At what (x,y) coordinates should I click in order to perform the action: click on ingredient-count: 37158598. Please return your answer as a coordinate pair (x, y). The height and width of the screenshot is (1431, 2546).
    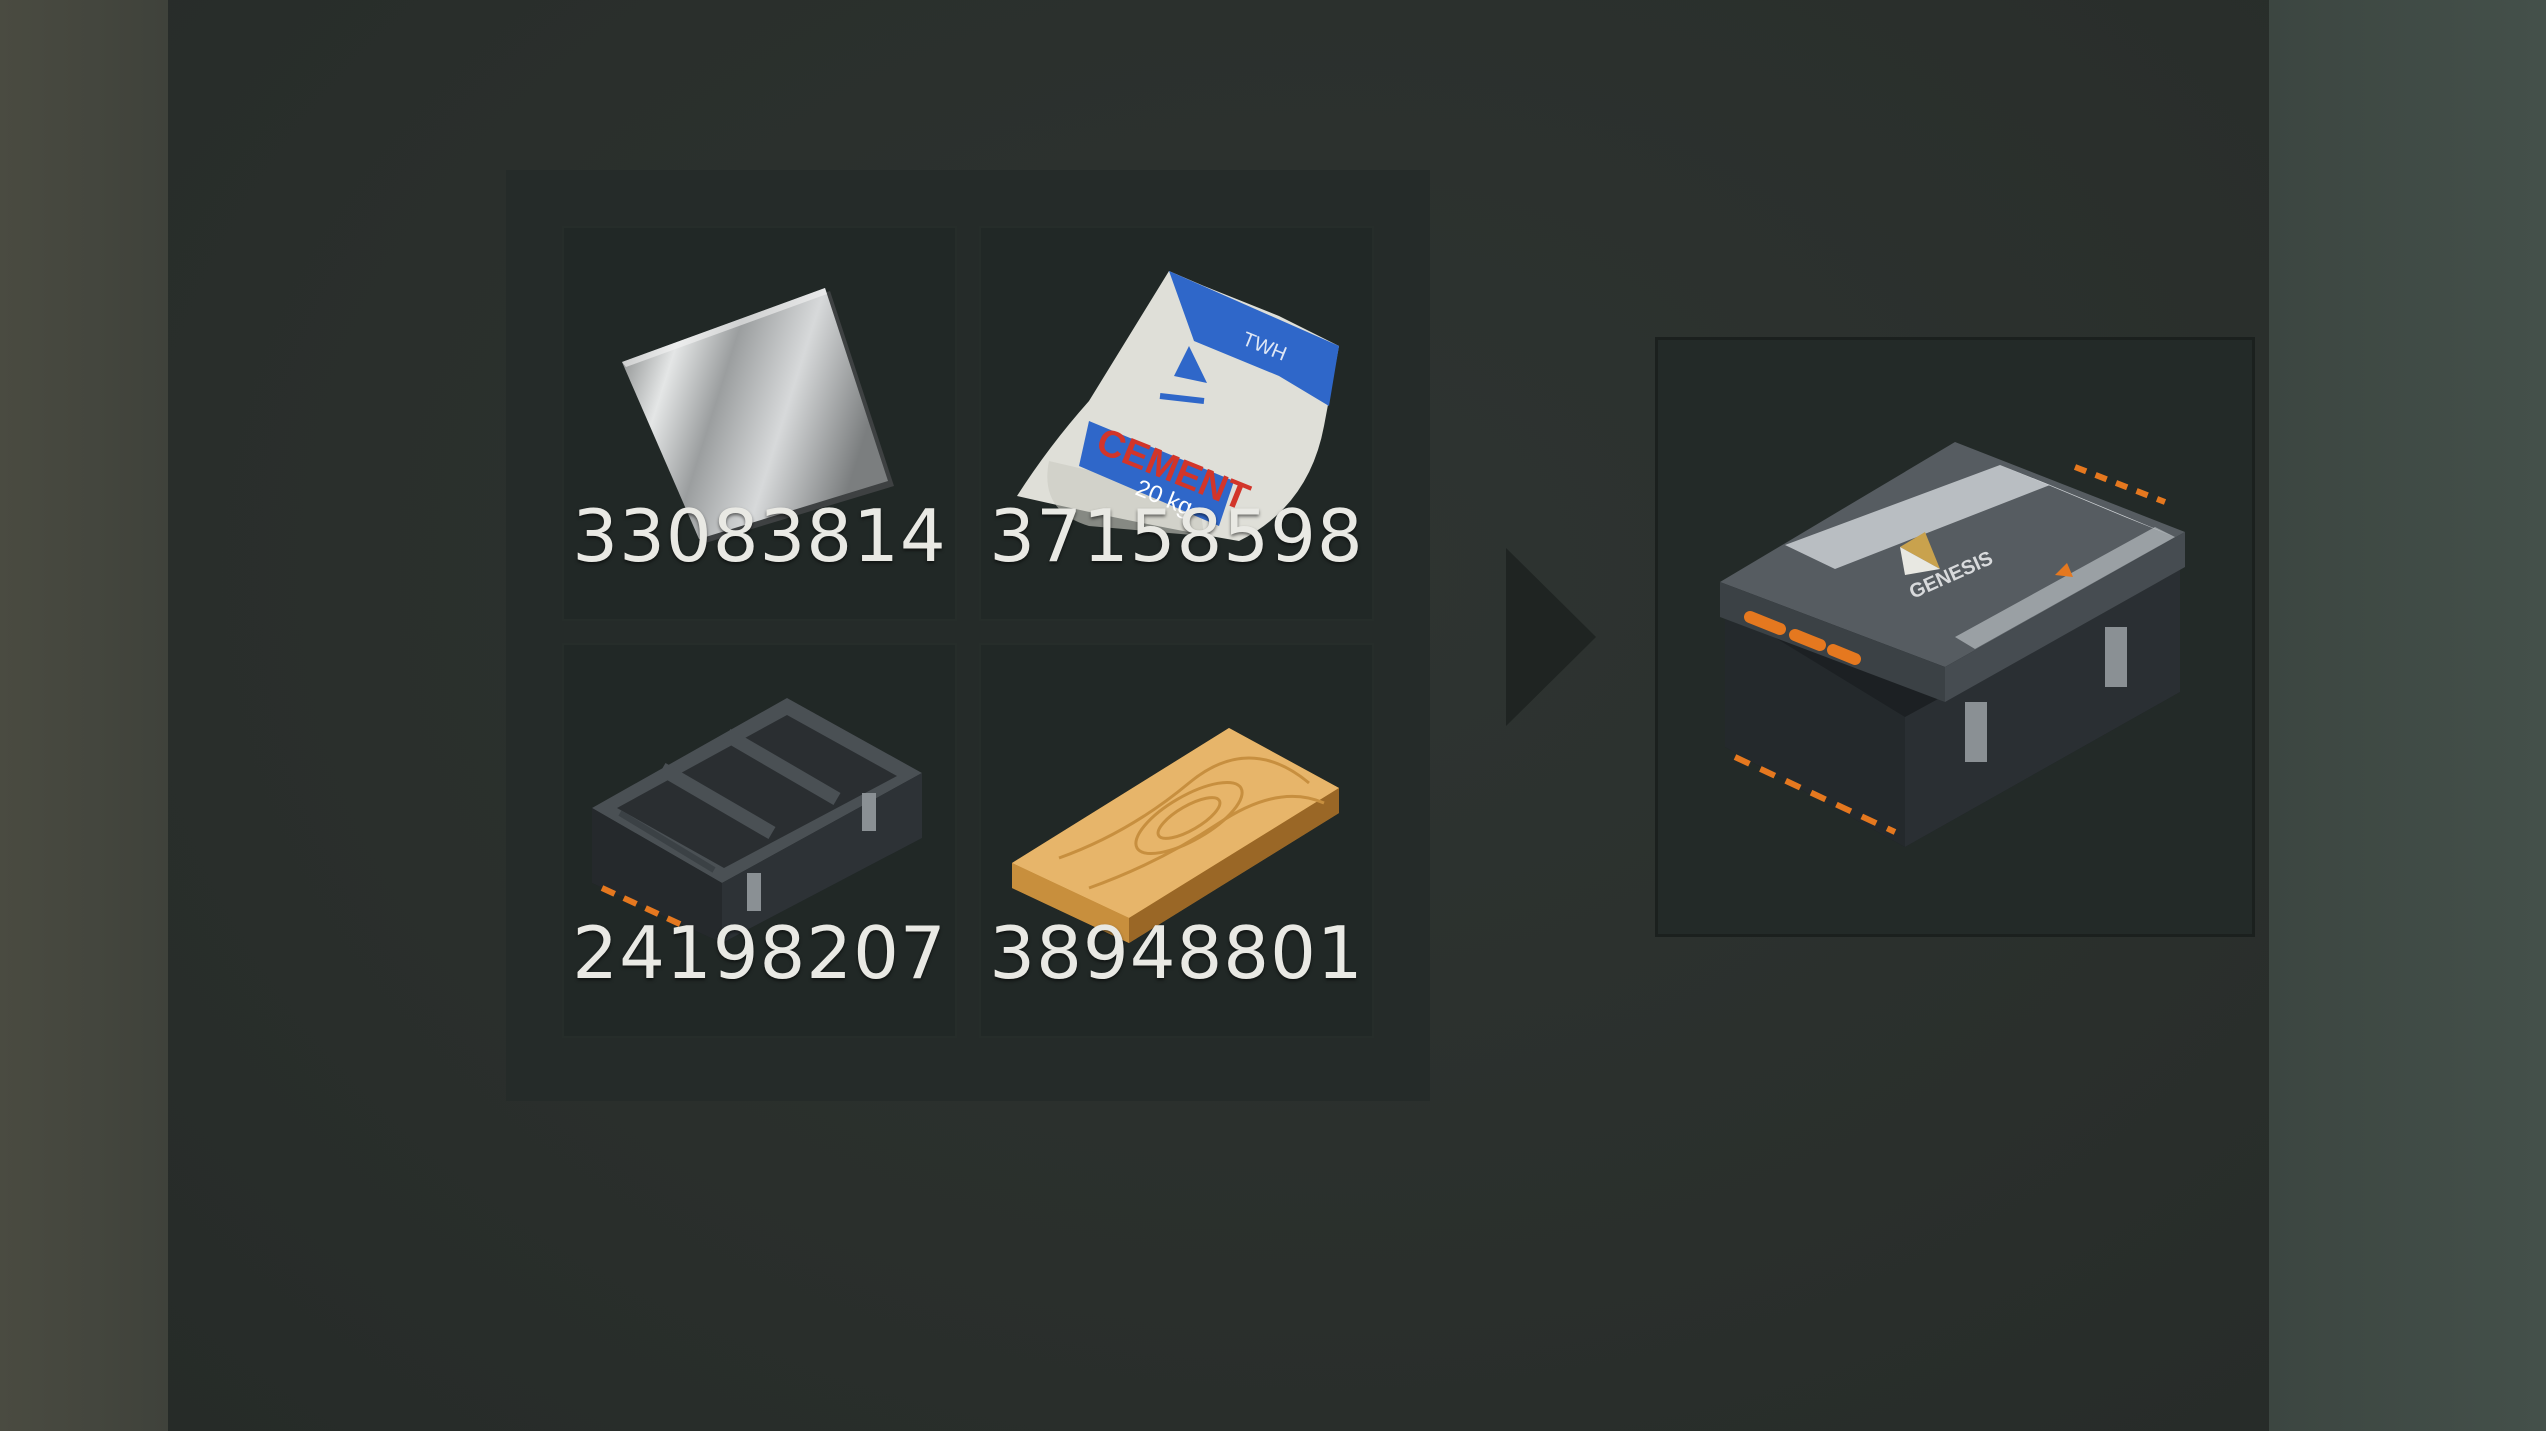
    Looking at the image, I should click on (1176, 536).